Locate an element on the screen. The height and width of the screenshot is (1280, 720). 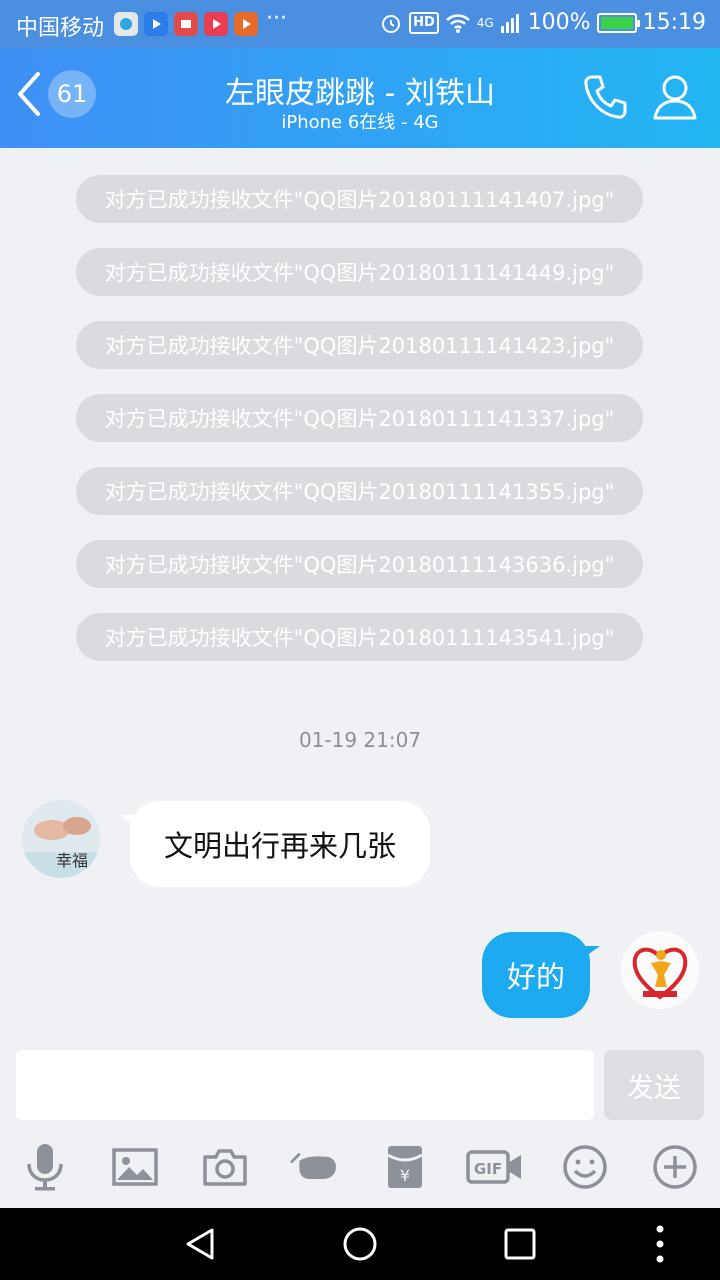
news-app-icon is located at coordinates (186, 24).